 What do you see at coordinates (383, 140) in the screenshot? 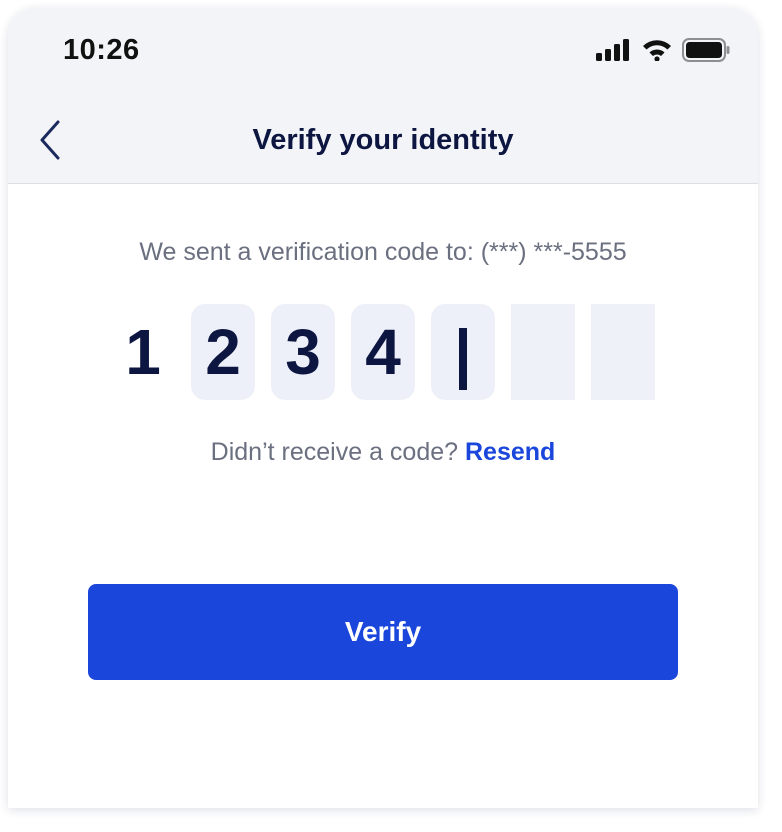
I see `page-title: Verify your identity` at bounding box center [383, 140].